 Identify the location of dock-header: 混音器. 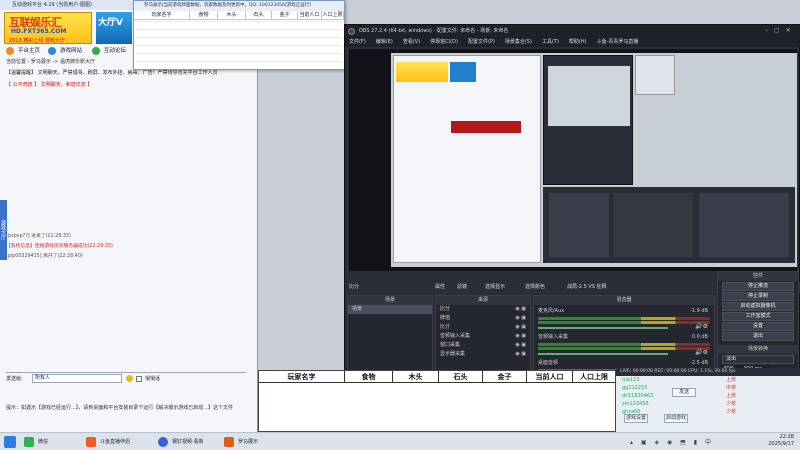
(624, 300).